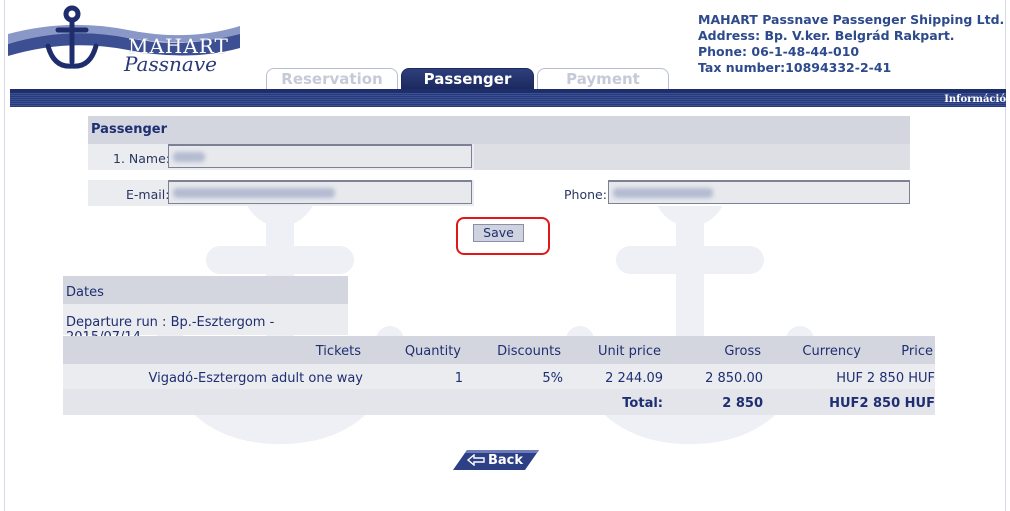 This screenshot has height=511, width=1010. Describe the element at coordinates (585, 194) in the screenshot. I see `phone-label: Phone:` at that location.